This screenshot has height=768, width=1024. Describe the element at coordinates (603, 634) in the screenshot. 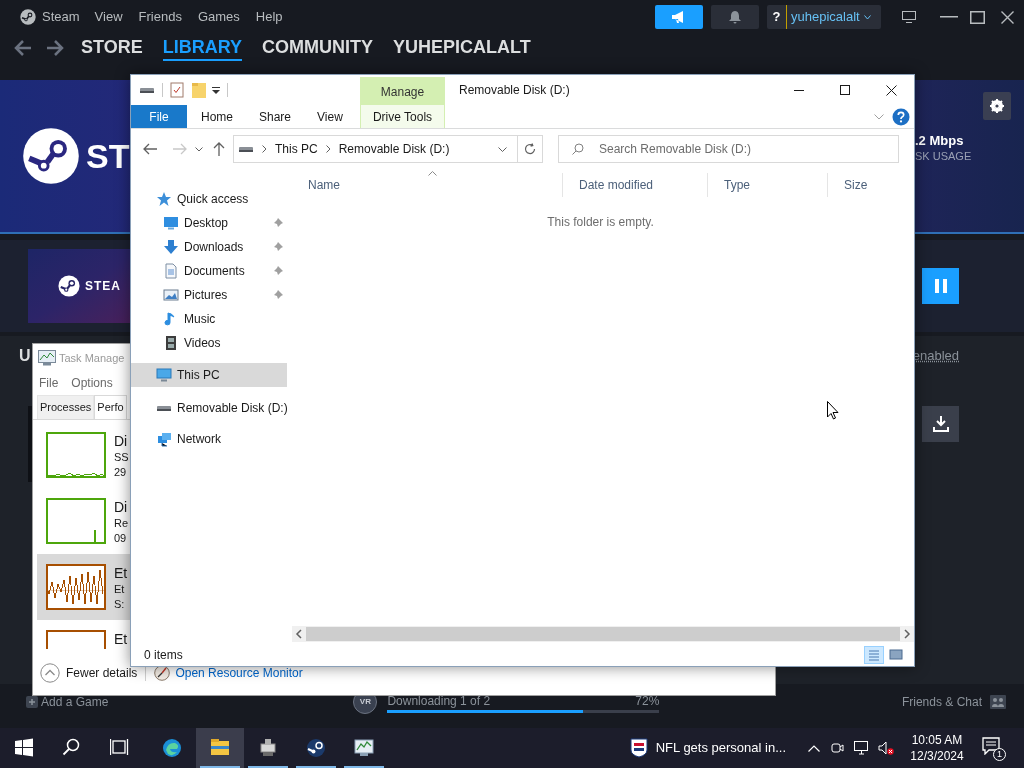

I see `horizontal-scrollbar` at that location.